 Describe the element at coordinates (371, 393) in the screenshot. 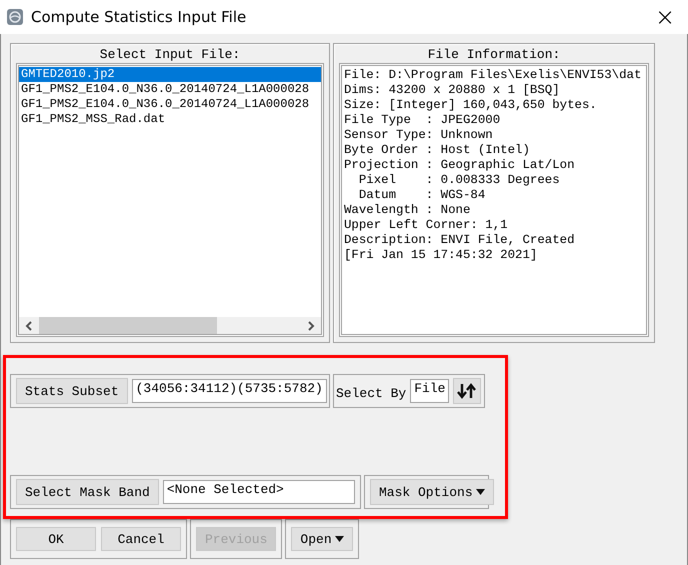

I see `select-by-label: Select By` at that location.